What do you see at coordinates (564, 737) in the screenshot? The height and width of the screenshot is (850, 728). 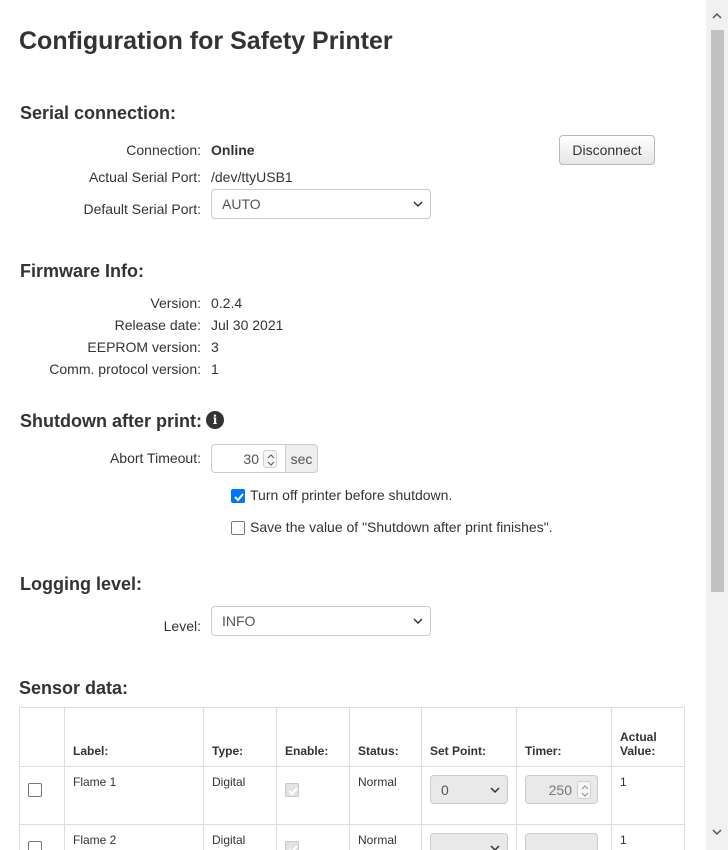 I see `column-header: Timer:` at bounding box center [564, 737].